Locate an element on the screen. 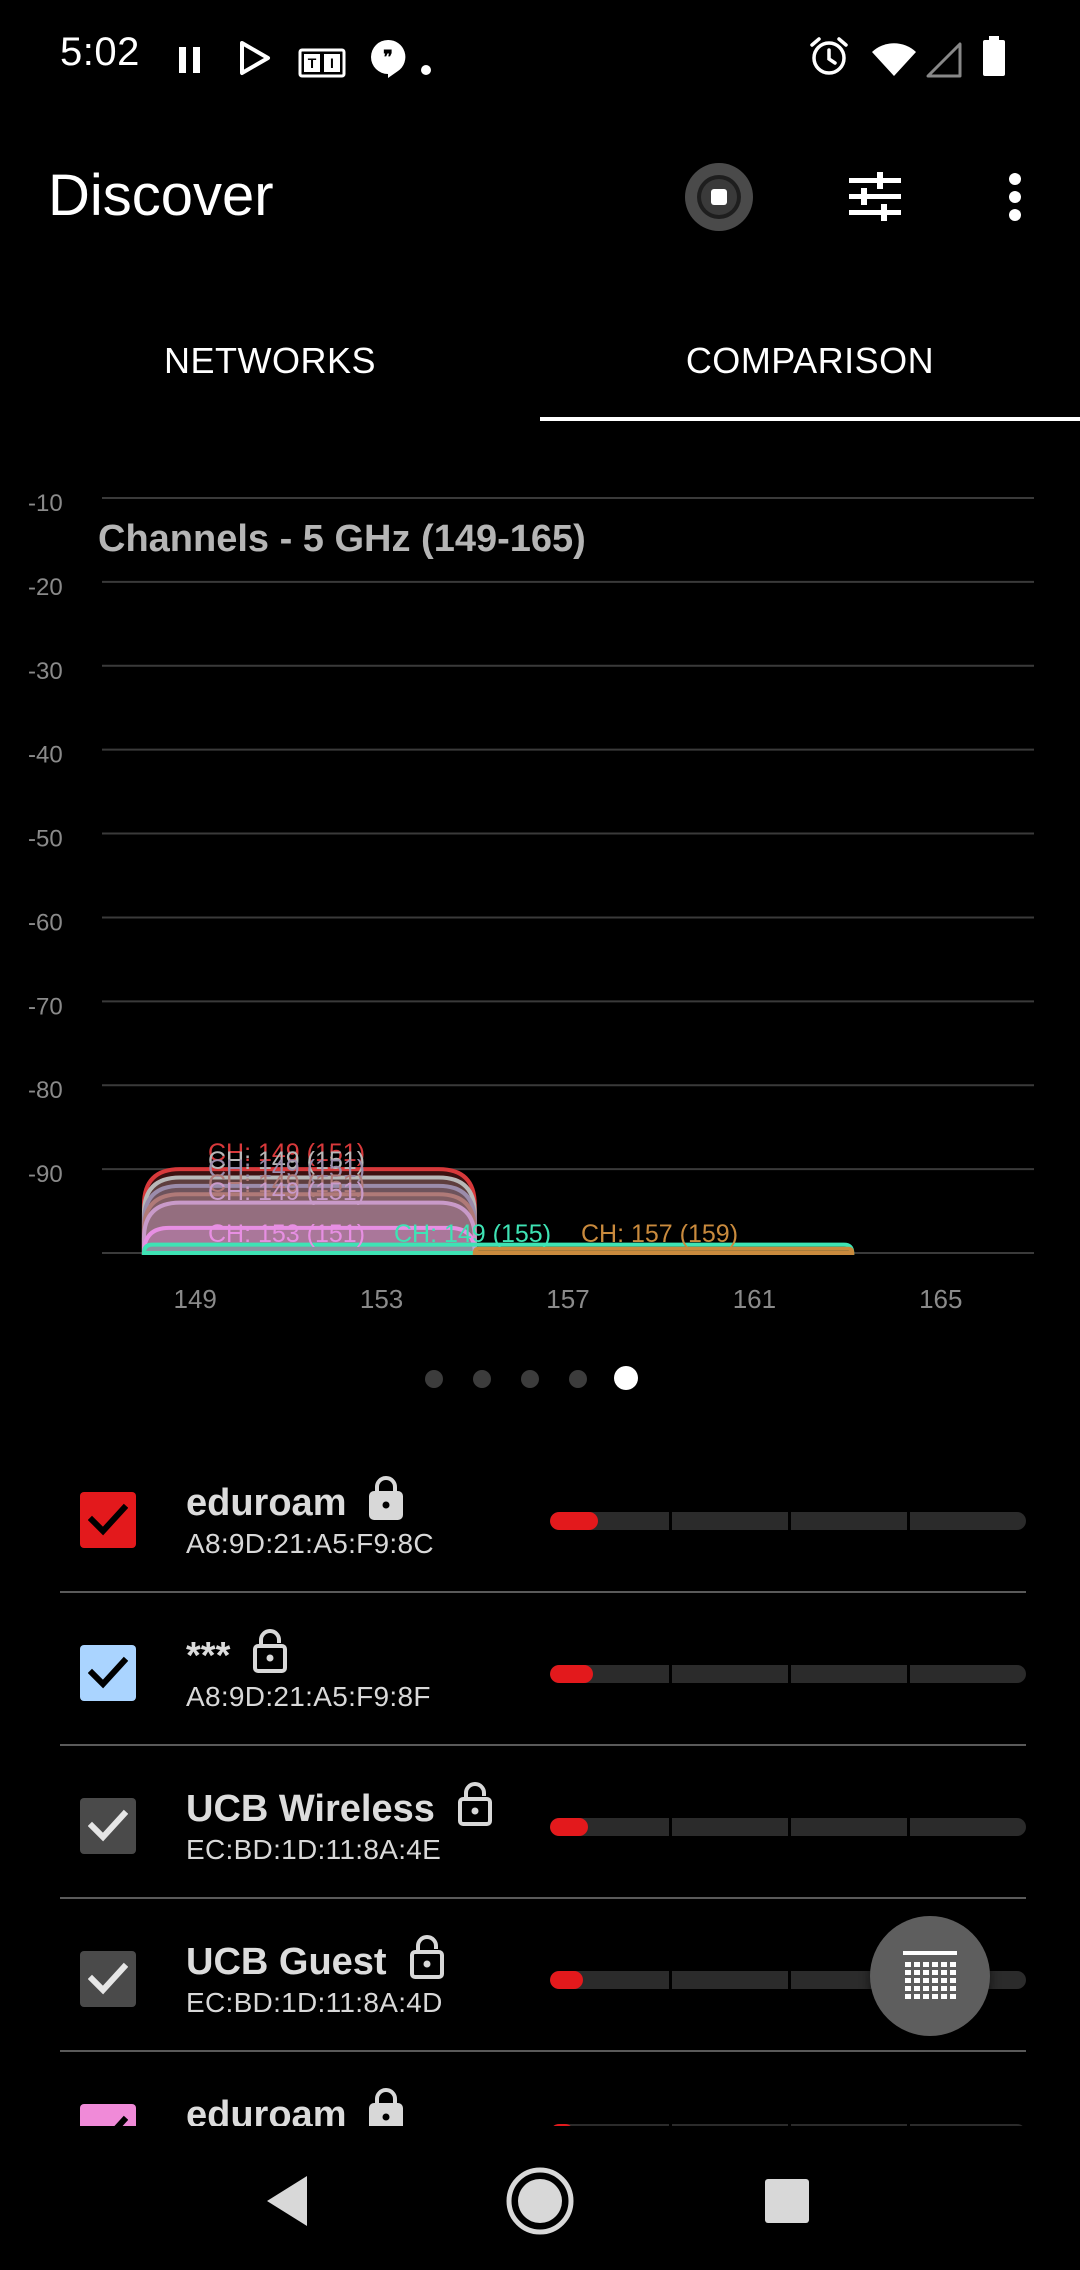  y-tick-label: -40 is located at coordinates (45, 755).